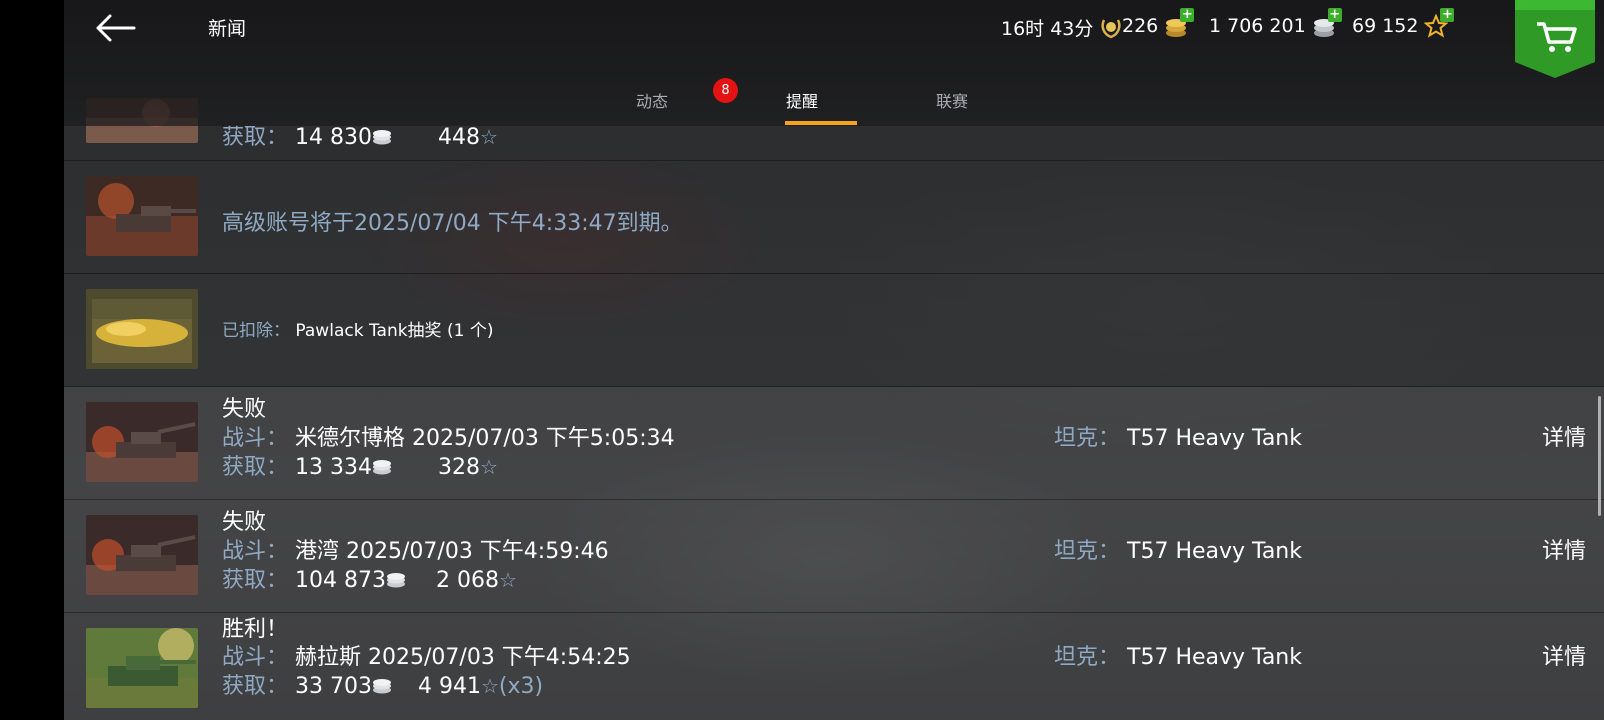  I want to click on battle-line: 战斗： 米德尔博格 2025/07/03 下午5:05:34, so click(448, 436).